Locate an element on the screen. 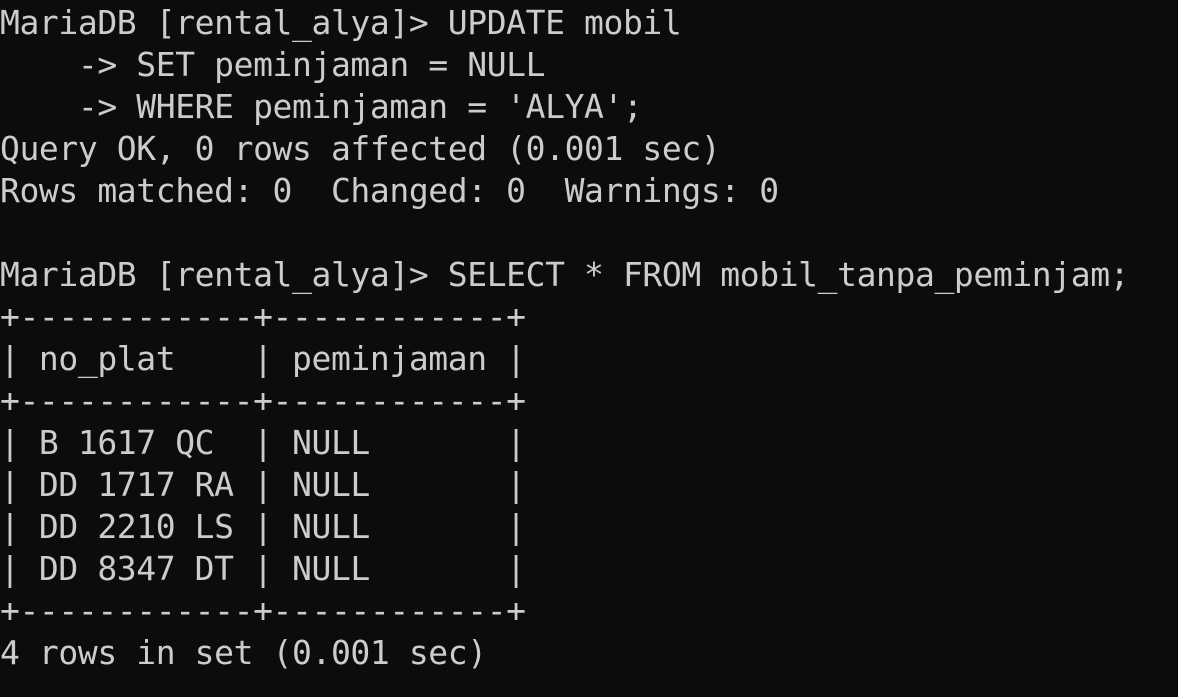  prompt-update-line: MariaDB [rental_alya]> UPDATE mobil is located at coordinates (341, 22).